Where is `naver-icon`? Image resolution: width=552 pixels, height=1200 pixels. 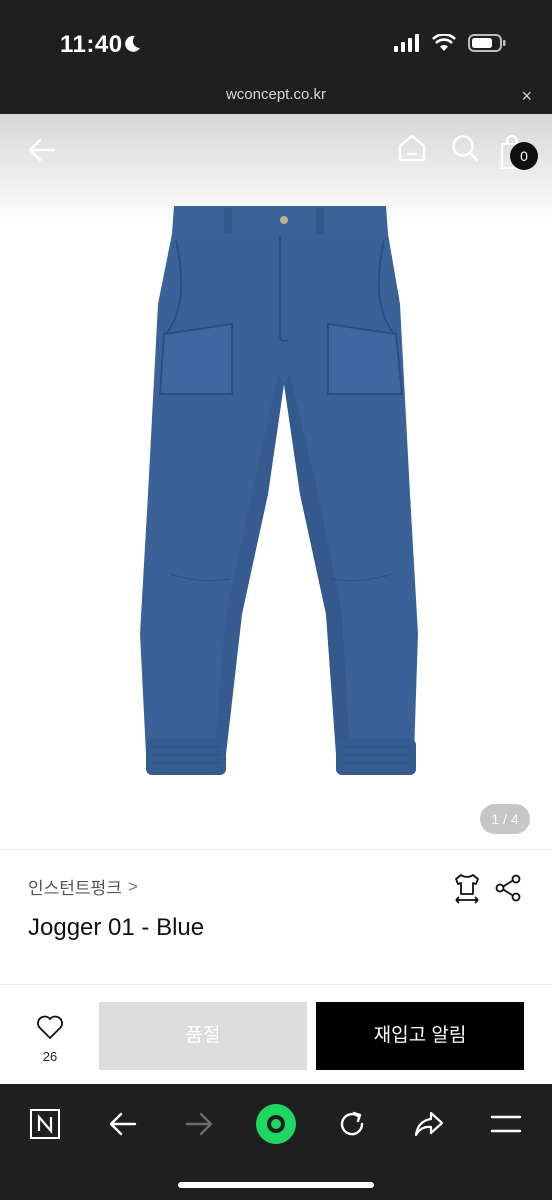 naver-icon is located at coordinates (45, 1124).